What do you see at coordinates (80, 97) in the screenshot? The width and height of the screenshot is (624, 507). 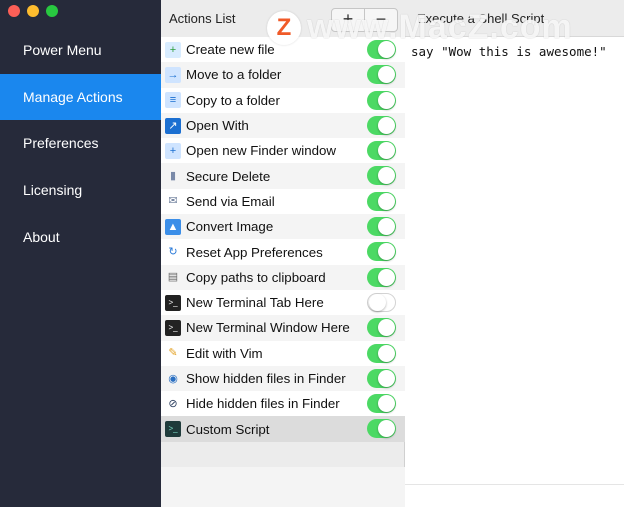 I see `sidebar-item-manage-actions: Manage Actions` at bounding box center [80, 97].